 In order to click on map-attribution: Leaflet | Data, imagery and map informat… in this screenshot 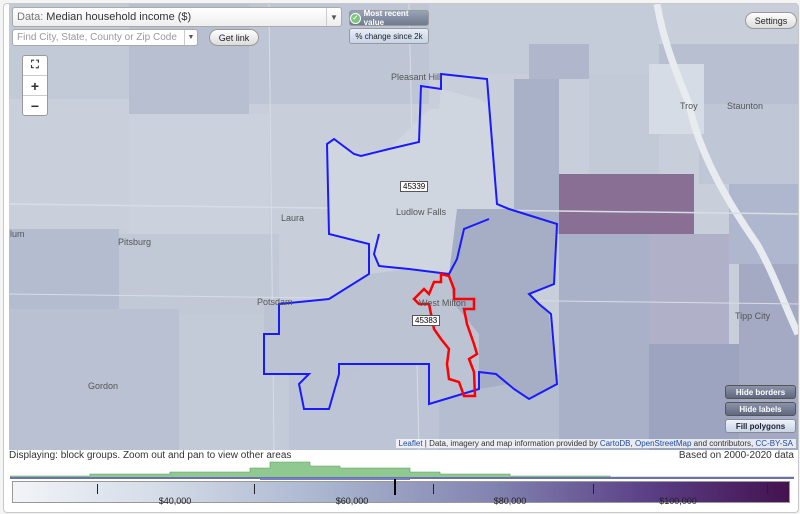, I will do `click(595, 443)`.